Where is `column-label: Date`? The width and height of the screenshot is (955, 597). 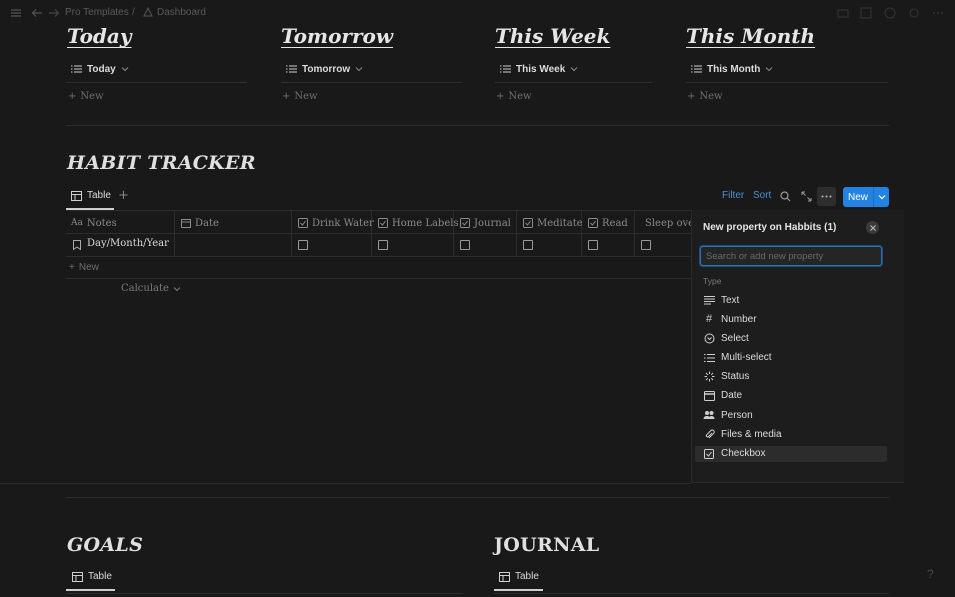 column-label: Date is located at coordinates (207, 223).